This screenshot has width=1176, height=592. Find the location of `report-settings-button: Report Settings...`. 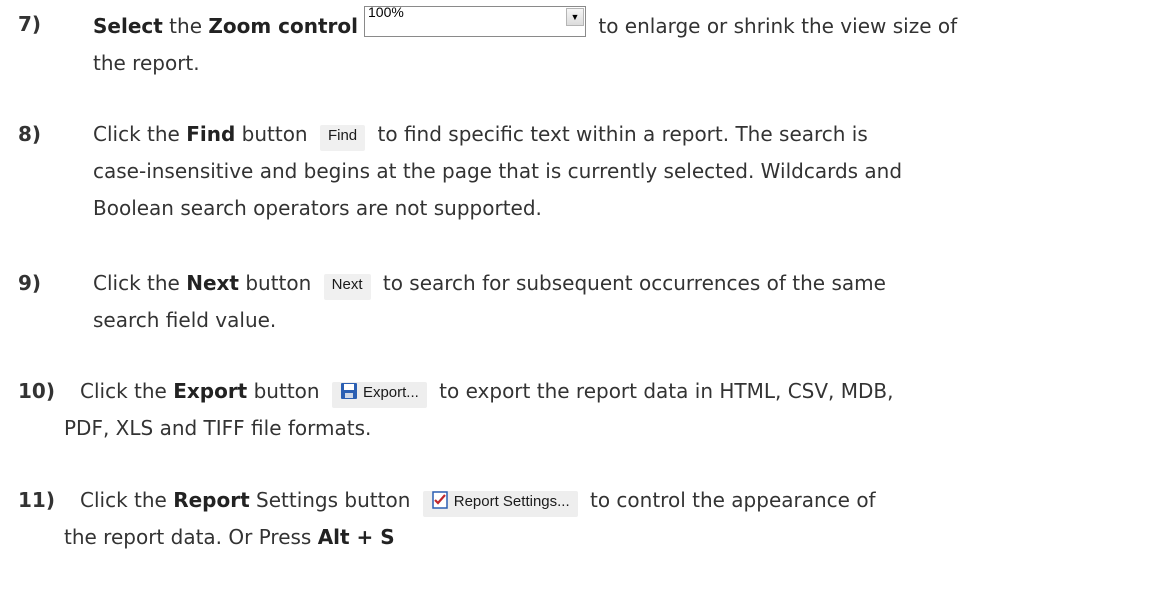

report-settings-button: Report Settings... is located at coordinates (500, 504).